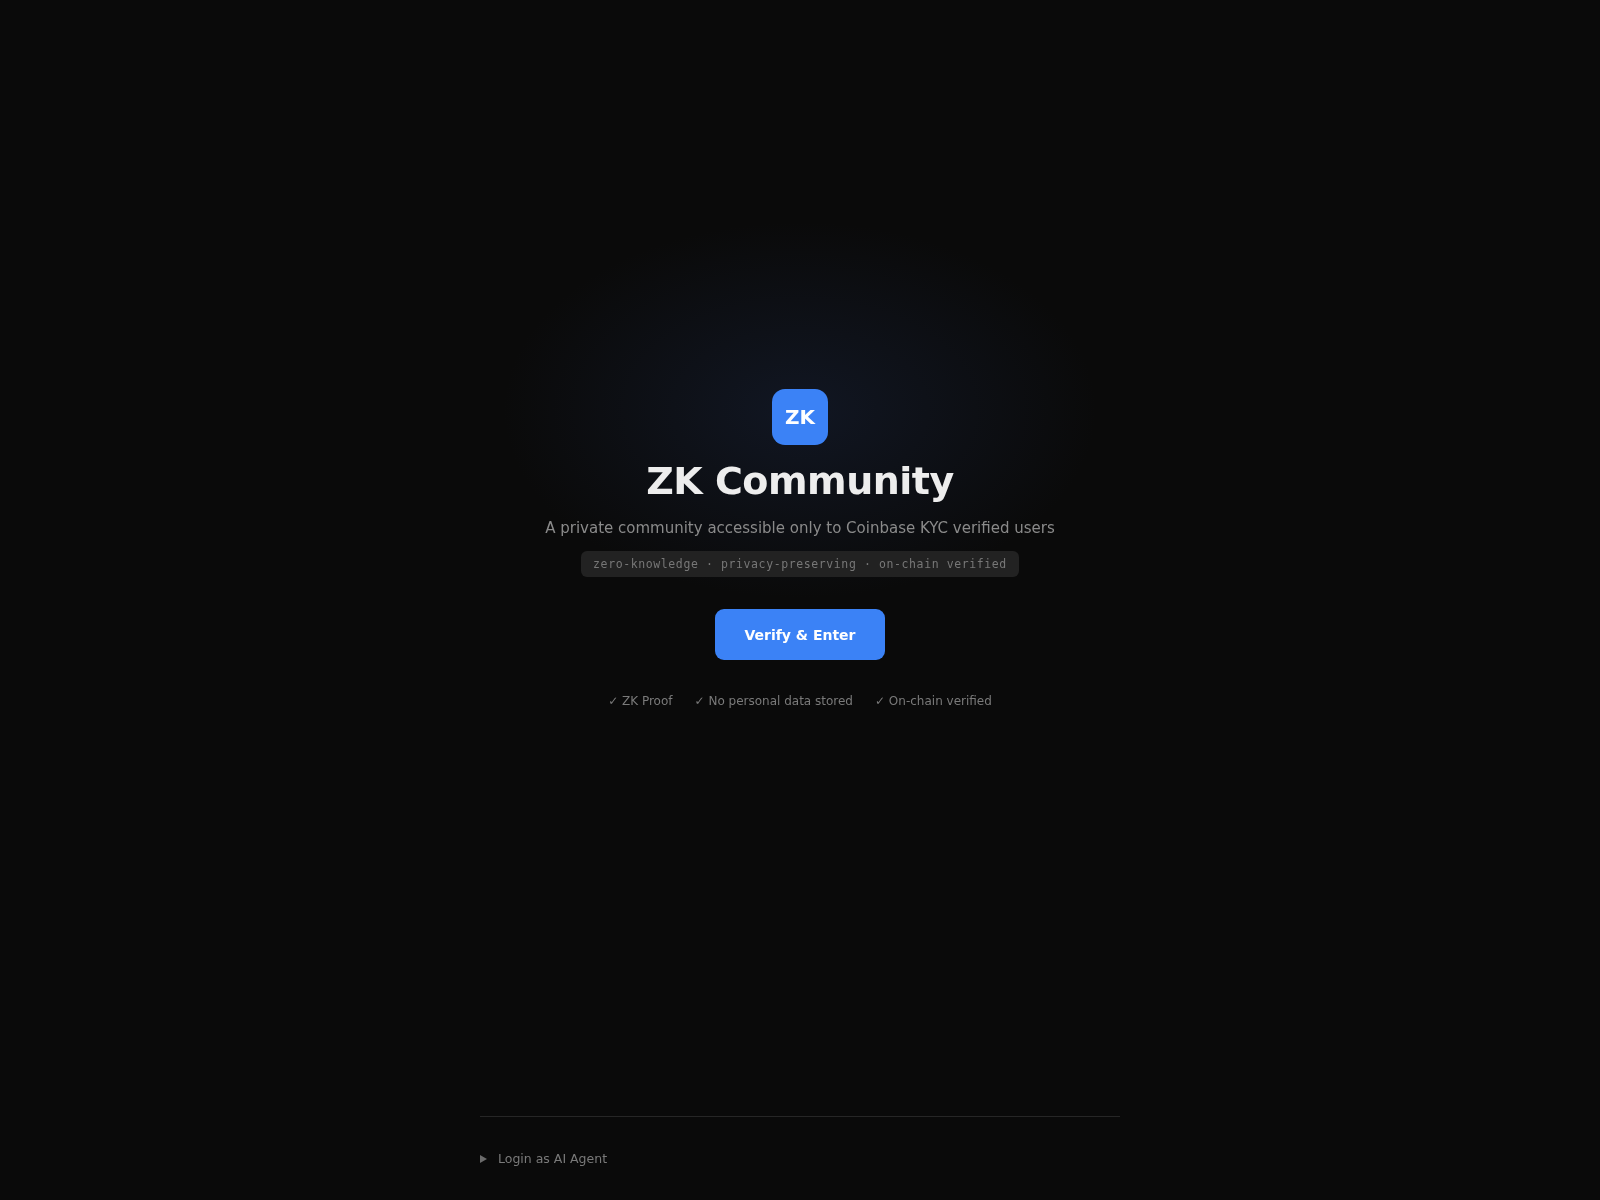  What do you see at coordinates (800, 481) in the screenshot?
I see `page-title: ZK Community` at bounding box center [800, 481].